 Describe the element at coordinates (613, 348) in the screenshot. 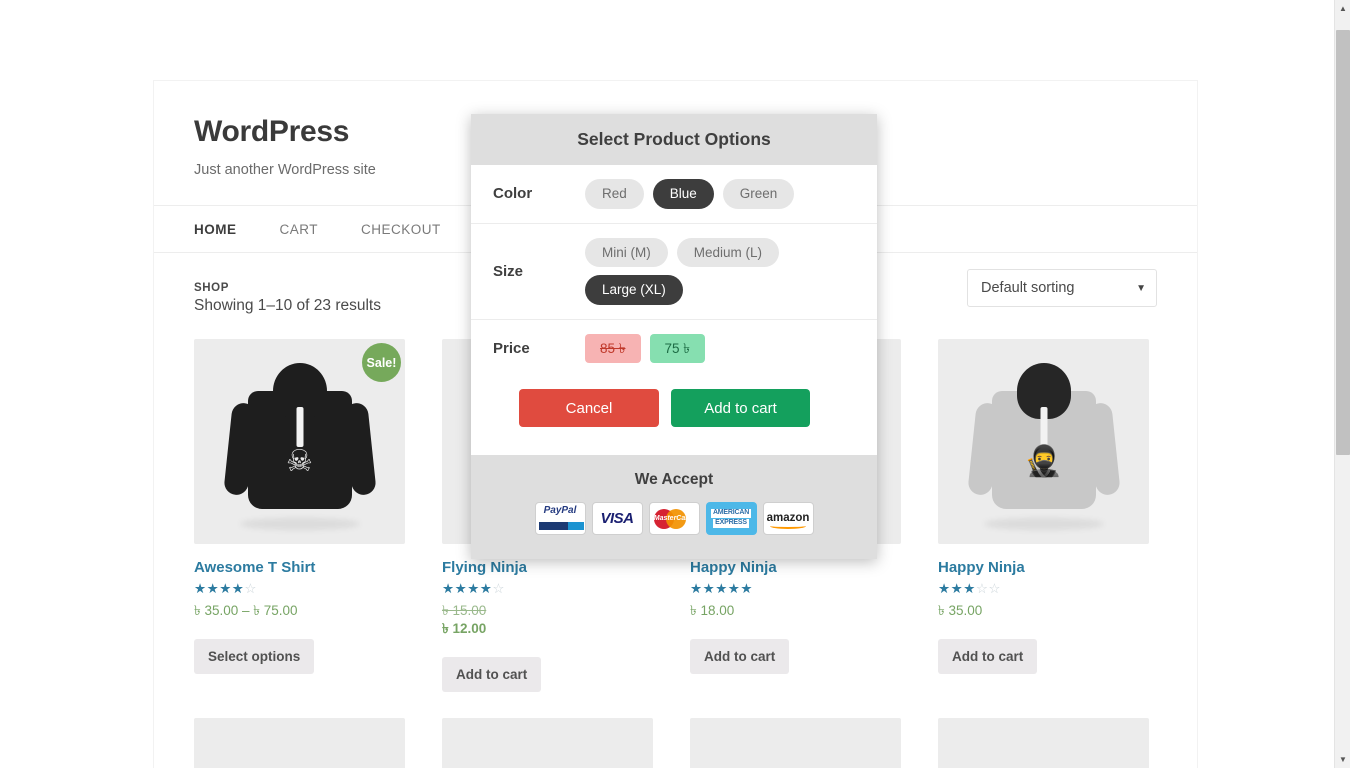

I see `price-original-chip: 85 ৳` at that location.